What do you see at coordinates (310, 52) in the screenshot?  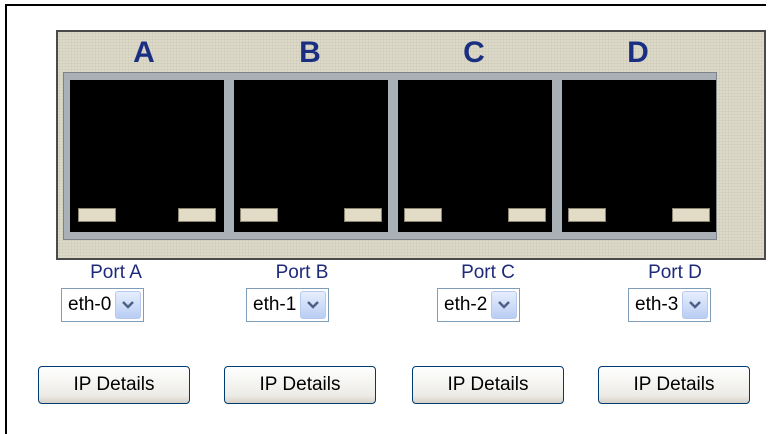 I see `port-letter-b: B` at bounding box center [310, 52].